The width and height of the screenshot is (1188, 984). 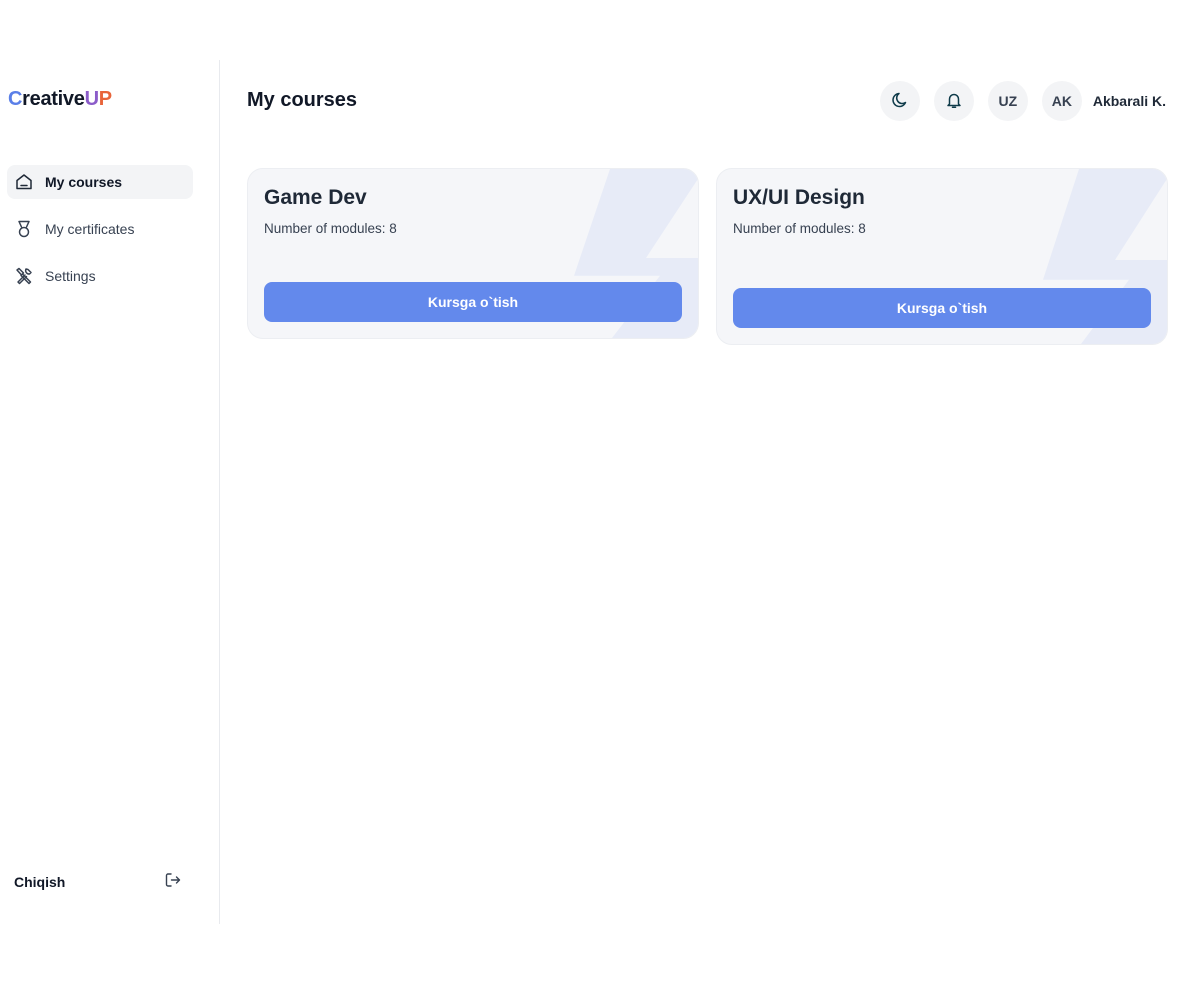 I want to click on sidebar-item-settings: Settings, so click(x=100, y=276).